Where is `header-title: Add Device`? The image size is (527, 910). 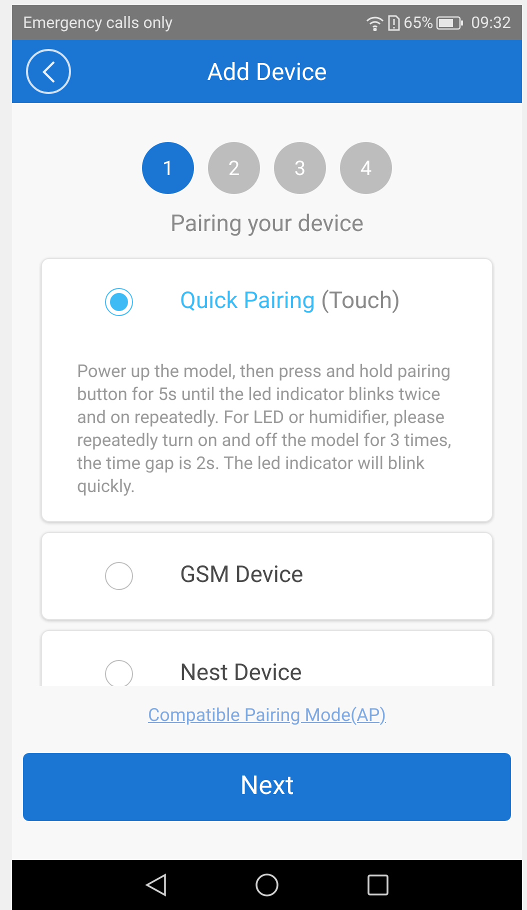 header-title: Add Device is located at coordinates (267, 72).